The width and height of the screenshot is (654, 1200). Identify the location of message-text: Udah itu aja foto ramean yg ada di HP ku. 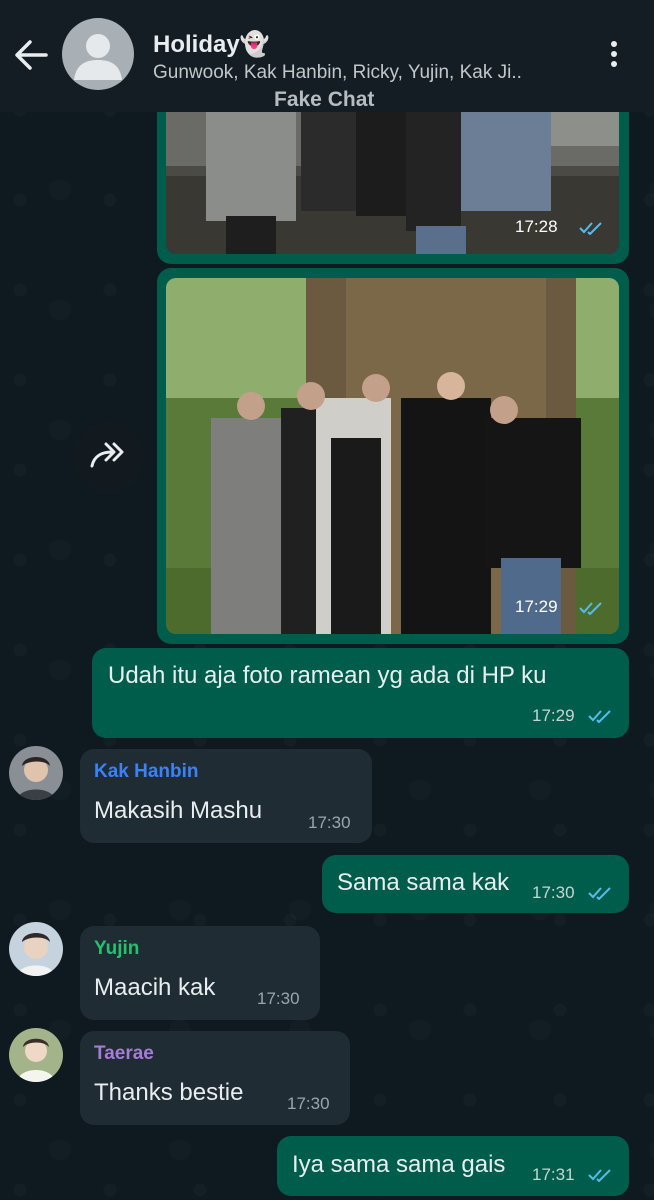
(327, 675).